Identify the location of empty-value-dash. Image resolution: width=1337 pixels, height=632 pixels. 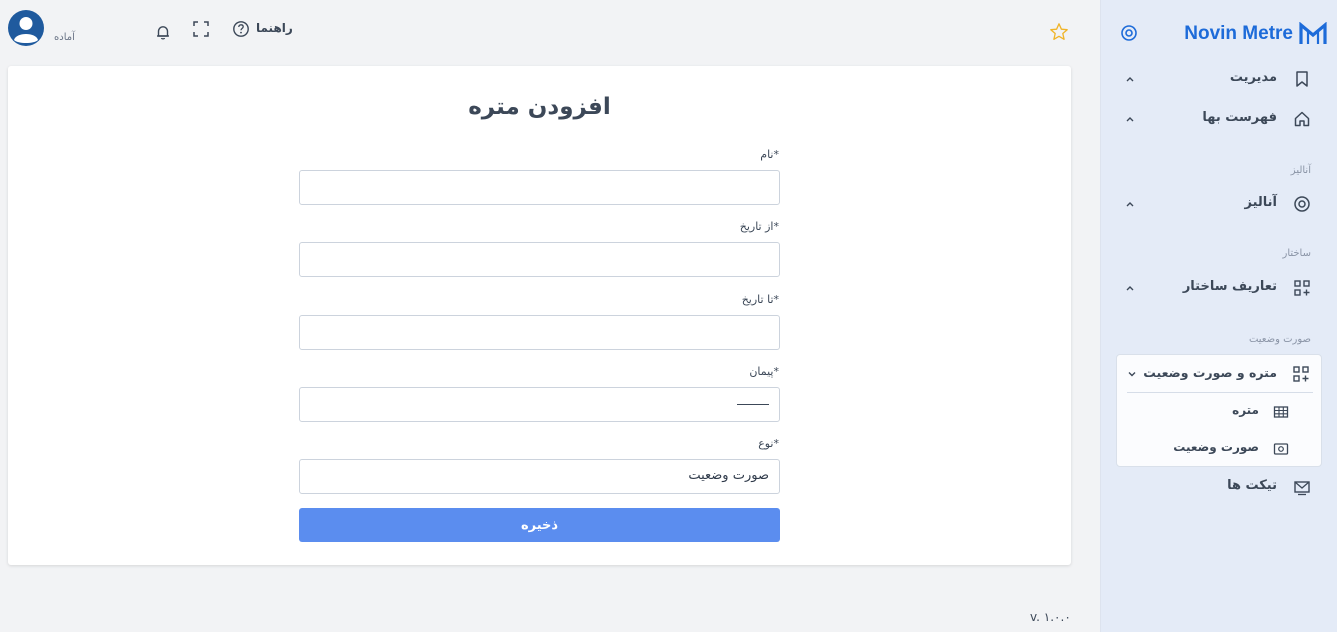
(753, 404).